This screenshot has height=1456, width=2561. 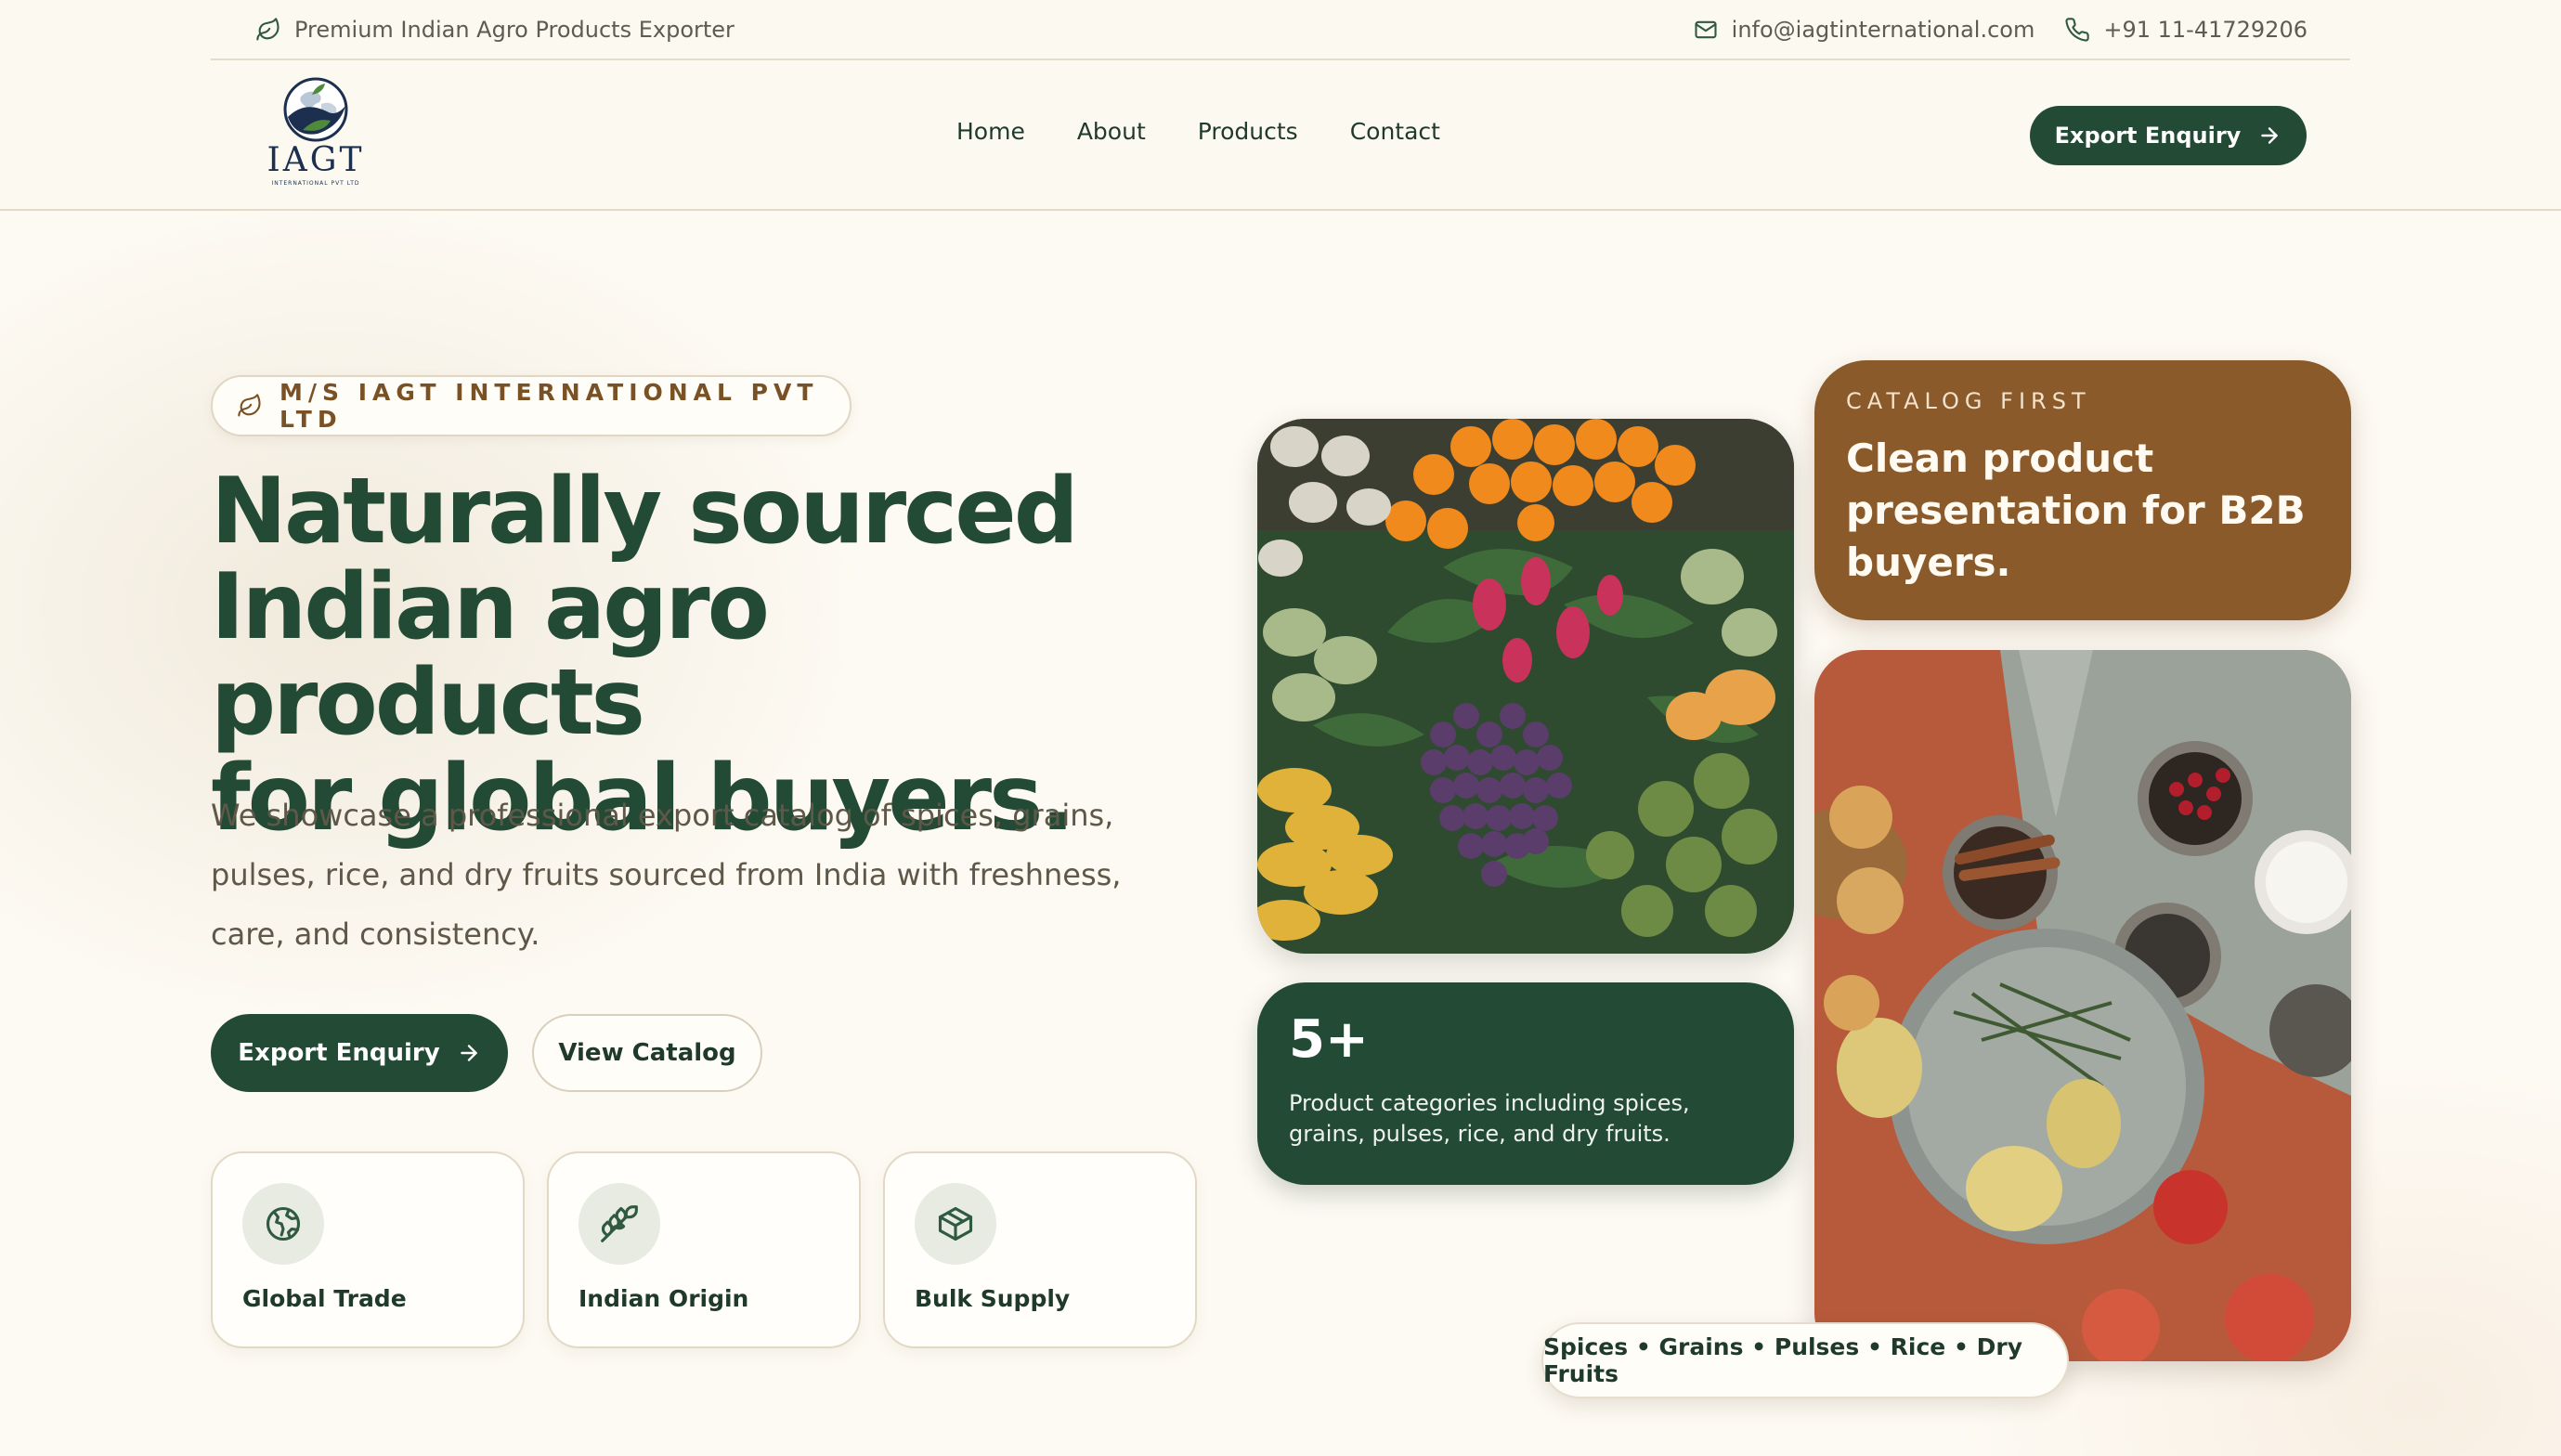 I want to click on logo-wordmark: IAGT, so click(x=315, y=160).